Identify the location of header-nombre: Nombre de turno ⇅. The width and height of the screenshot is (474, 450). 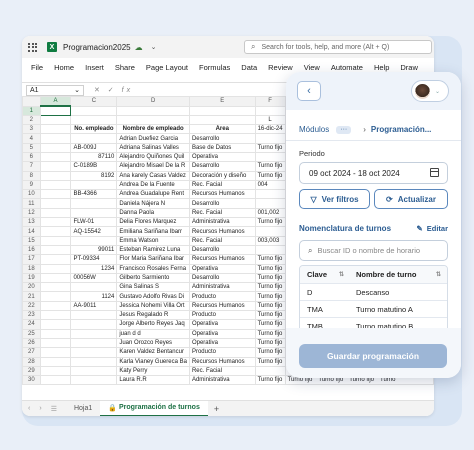
(397, 274).